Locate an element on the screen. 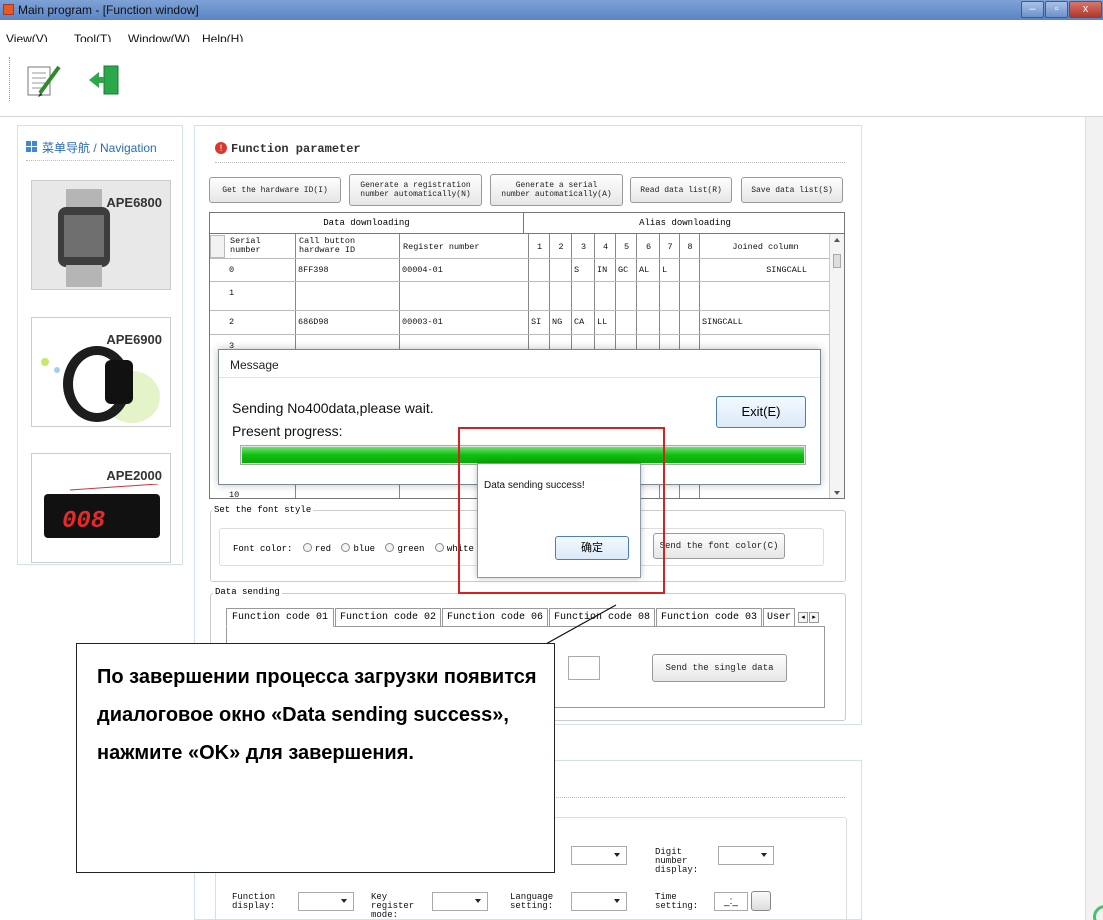 This screenshot has width=1103, height=920. grid-cell: CA is located at coordinates (583, 322).